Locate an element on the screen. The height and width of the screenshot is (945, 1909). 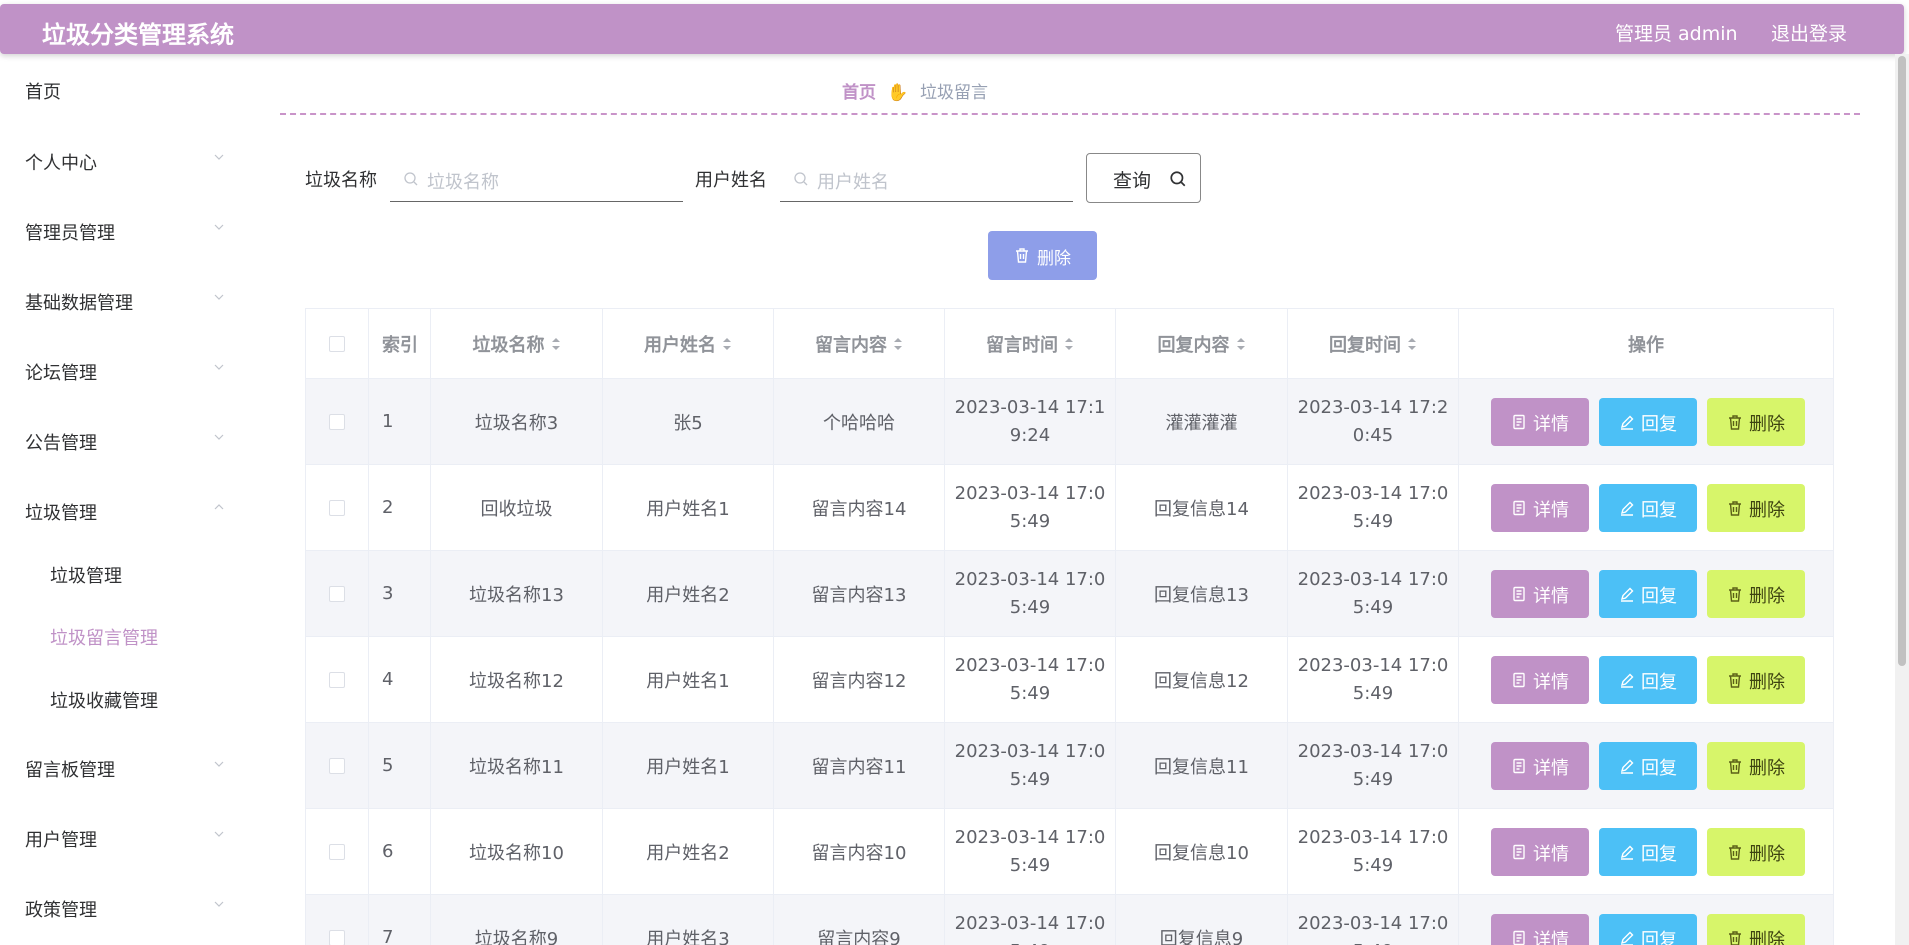
cell-index: 7 is located at coordinates (400, 920).